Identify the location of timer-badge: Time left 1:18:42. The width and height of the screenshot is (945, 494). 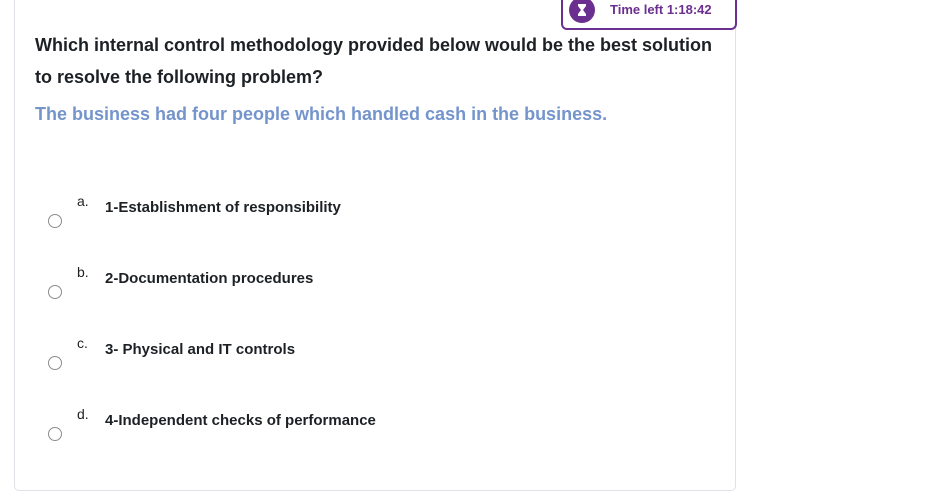
(649, 15).